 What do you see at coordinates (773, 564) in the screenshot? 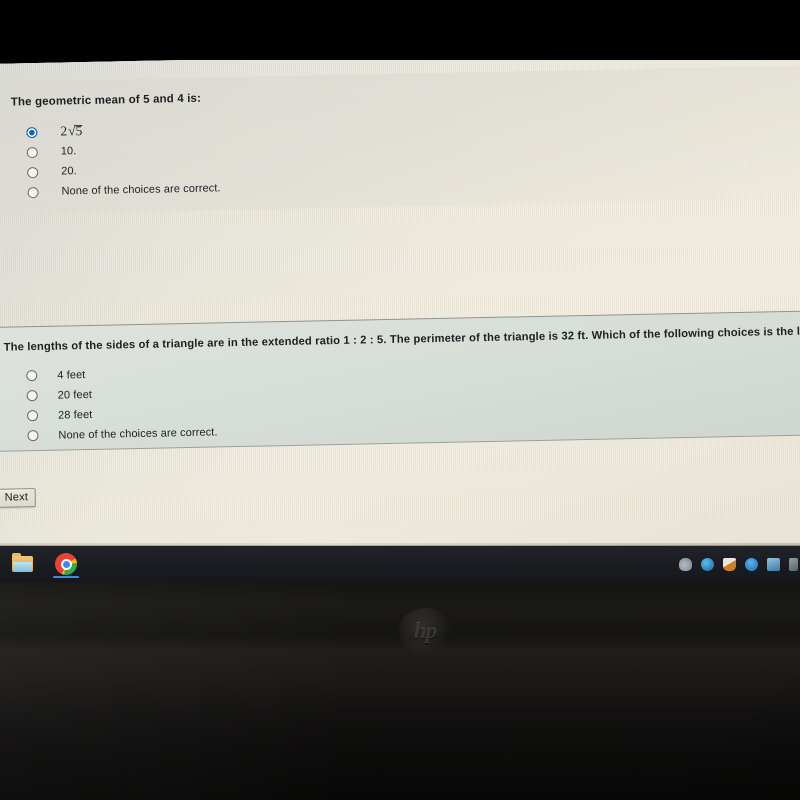
I see `display-icon` at bounding box center [773, 564].